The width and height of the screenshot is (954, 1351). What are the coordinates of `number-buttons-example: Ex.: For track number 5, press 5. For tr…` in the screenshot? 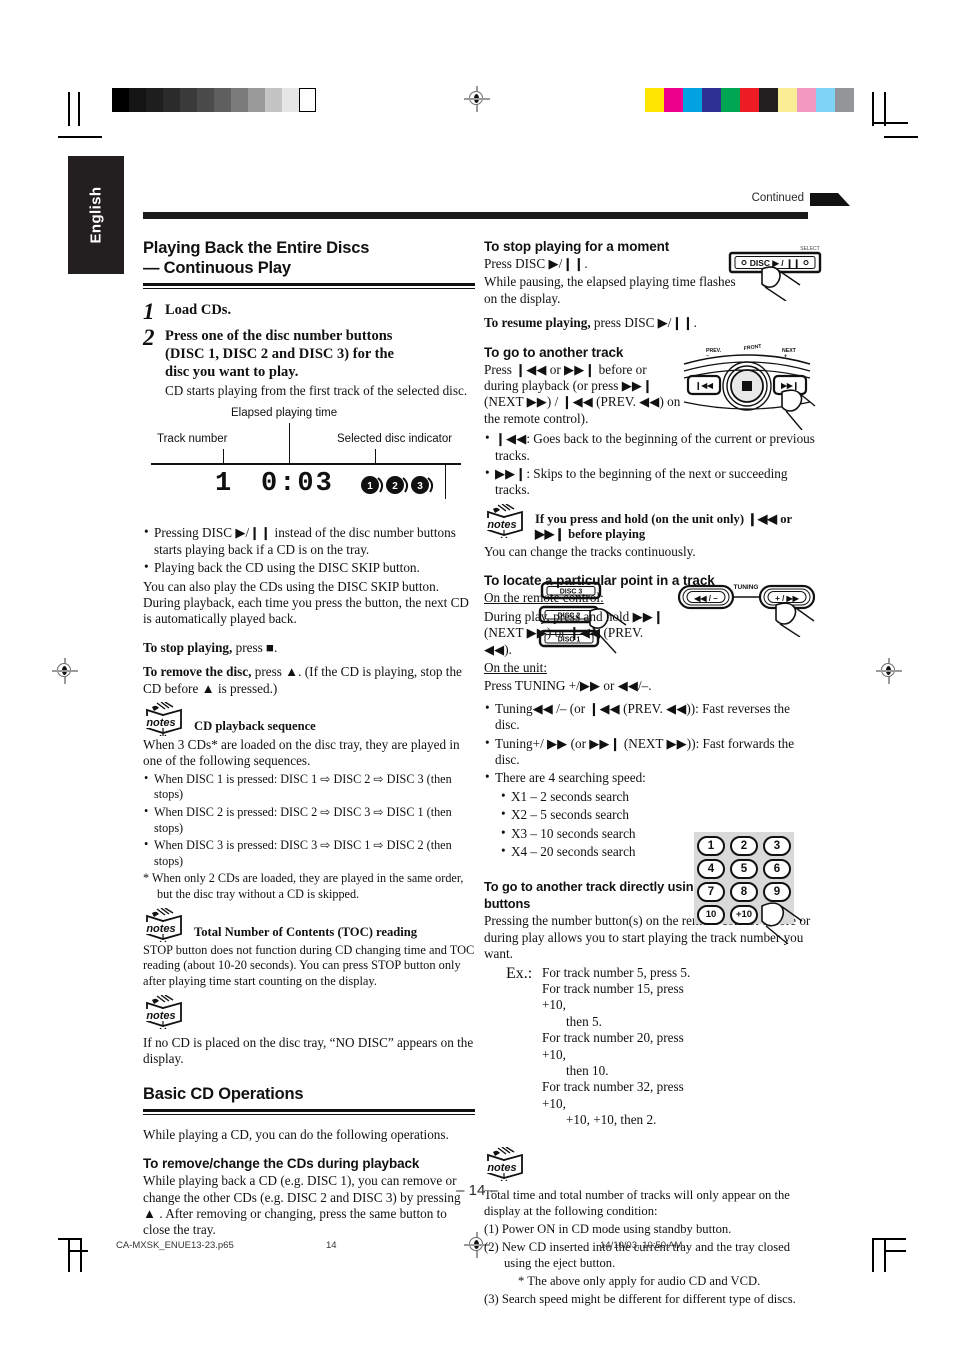 It's located at (650, 1047).